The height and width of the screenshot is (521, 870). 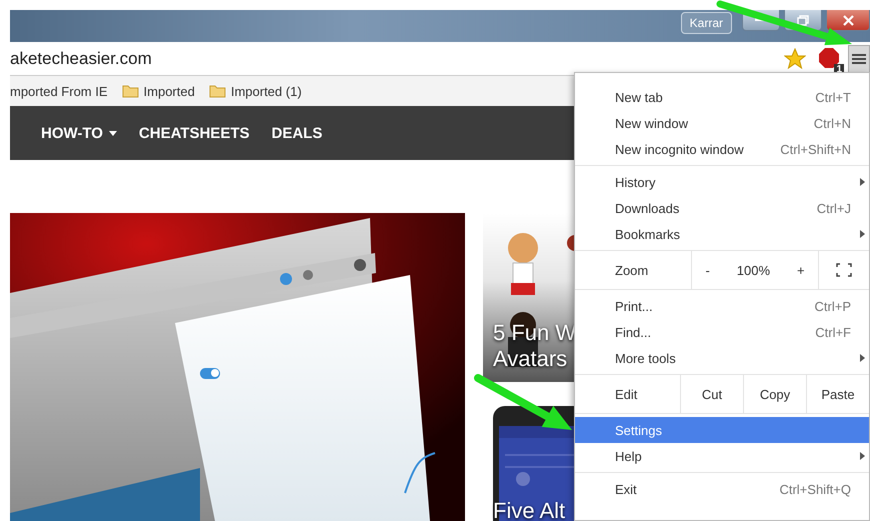 I want to click on star-icon, so click(x=795, y=58).